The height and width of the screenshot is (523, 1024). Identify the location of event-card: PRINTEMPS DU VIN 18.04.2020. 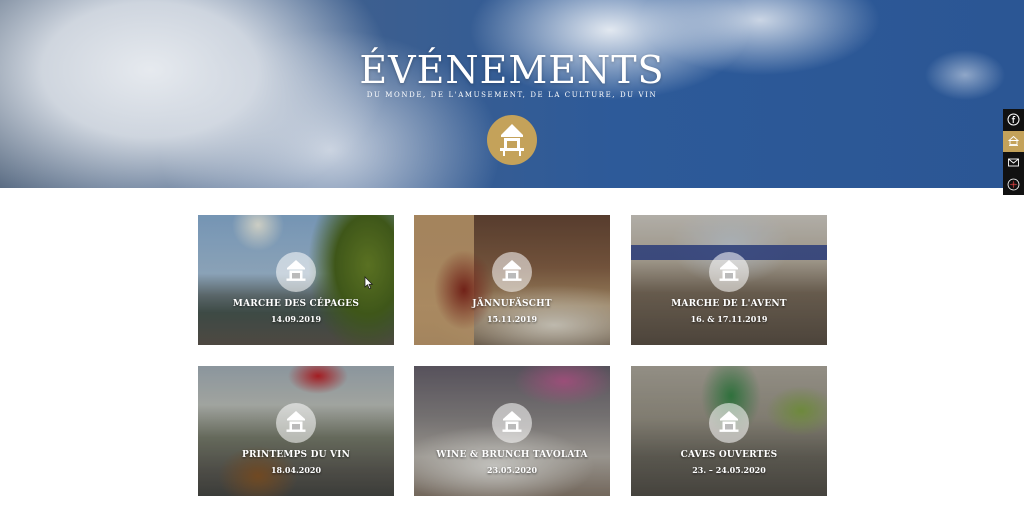
(296, 431).